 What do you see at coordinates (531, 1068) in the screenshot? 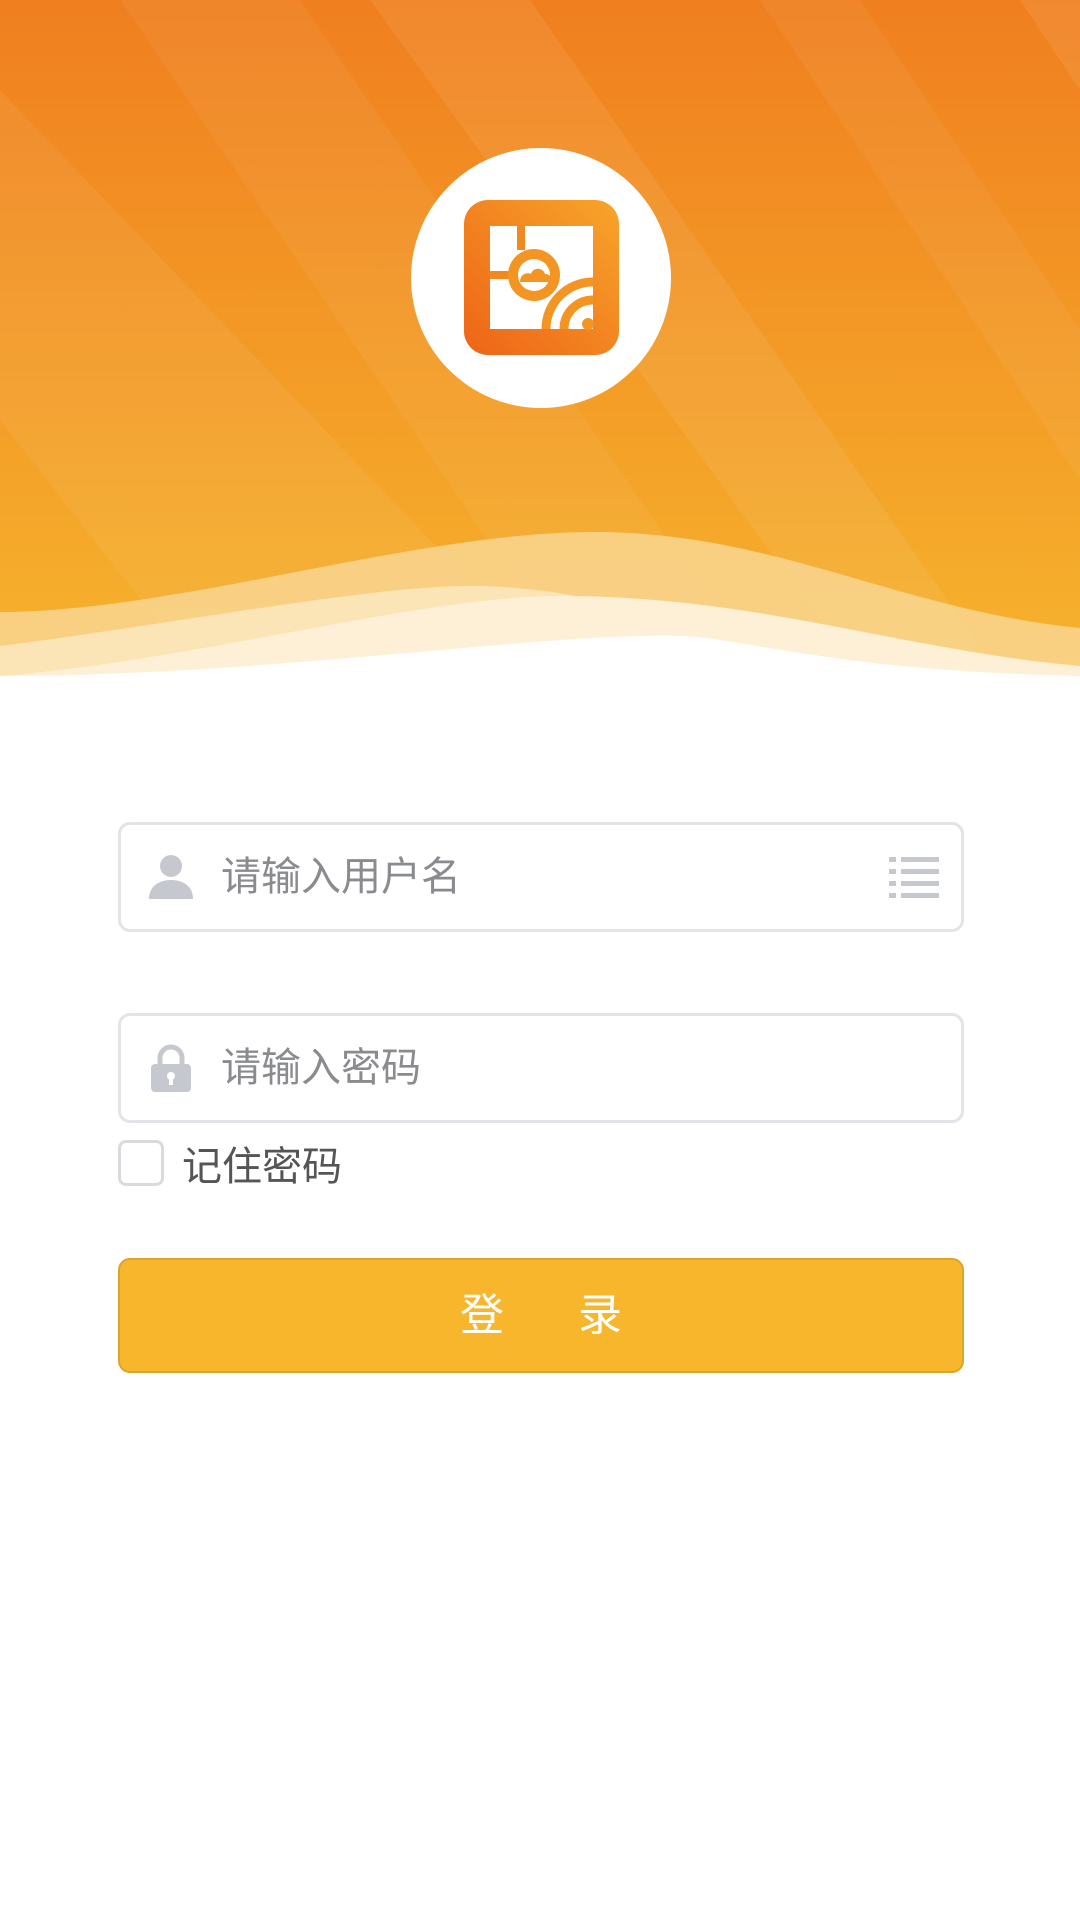
I see `password-input` at bounding box center [531, 1068].